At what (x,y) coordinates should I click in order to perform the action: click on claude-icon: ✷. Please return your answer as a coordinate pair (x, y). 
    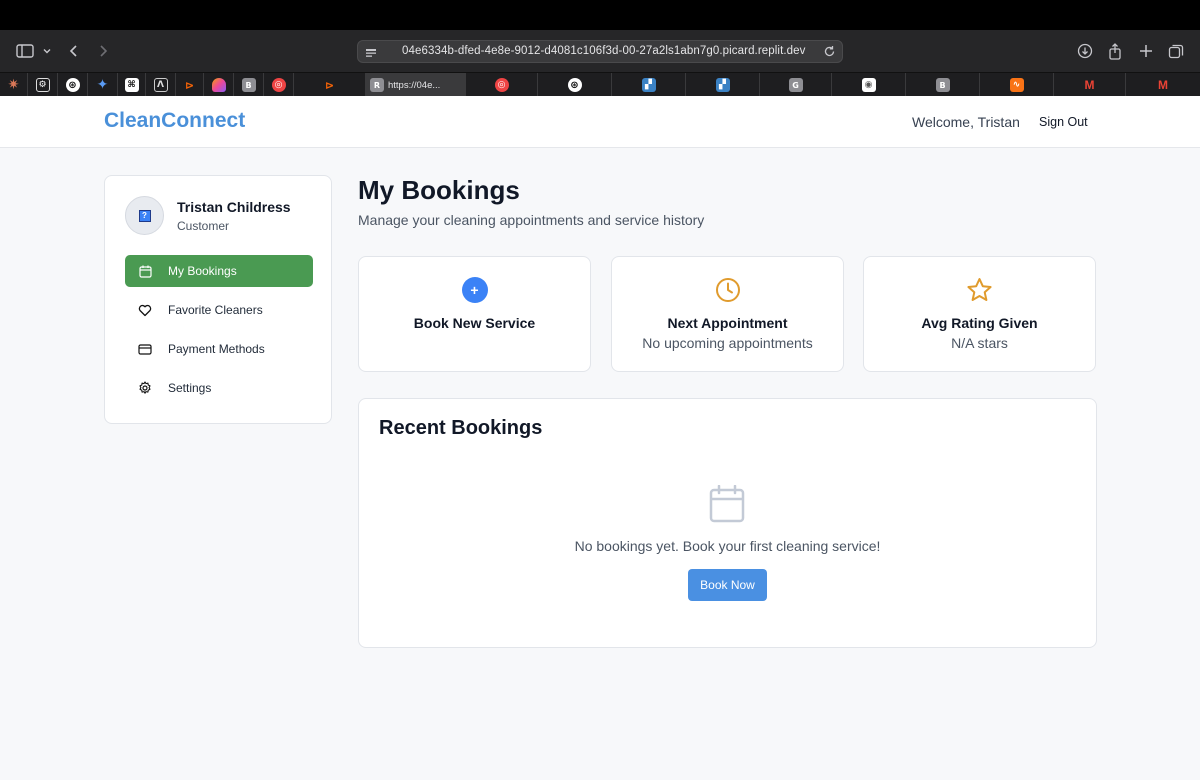
    Looking at the image, I should click on (13, 85).